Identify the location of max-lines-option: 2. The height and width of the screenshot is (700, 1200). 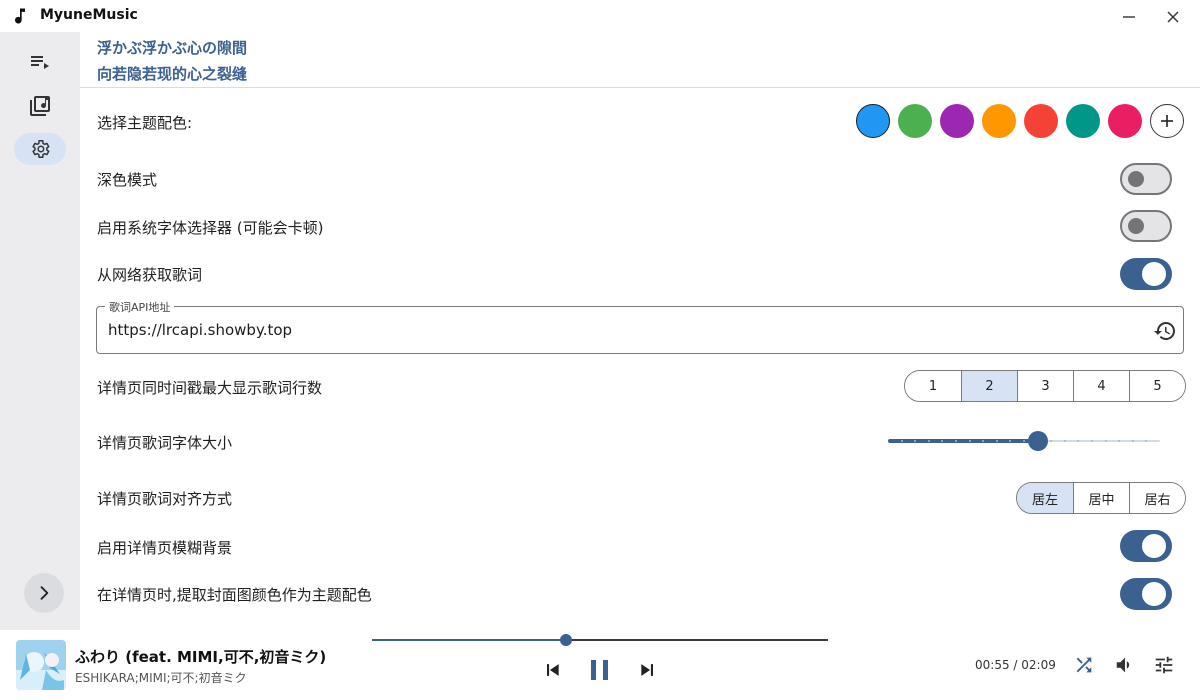
(989, 386).